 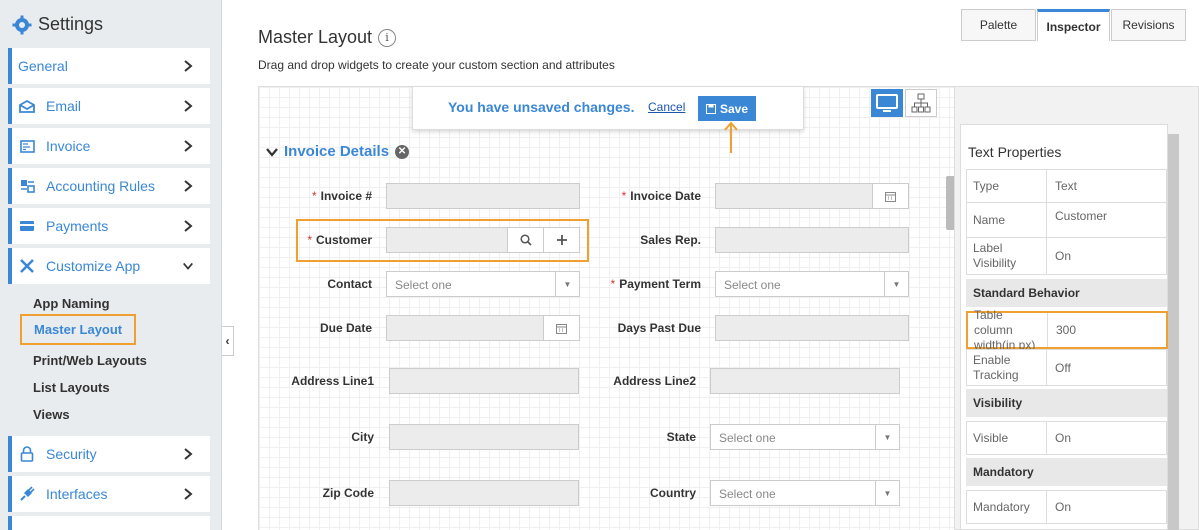 I want to click on monitor-icon, so click(x=887, y=103).